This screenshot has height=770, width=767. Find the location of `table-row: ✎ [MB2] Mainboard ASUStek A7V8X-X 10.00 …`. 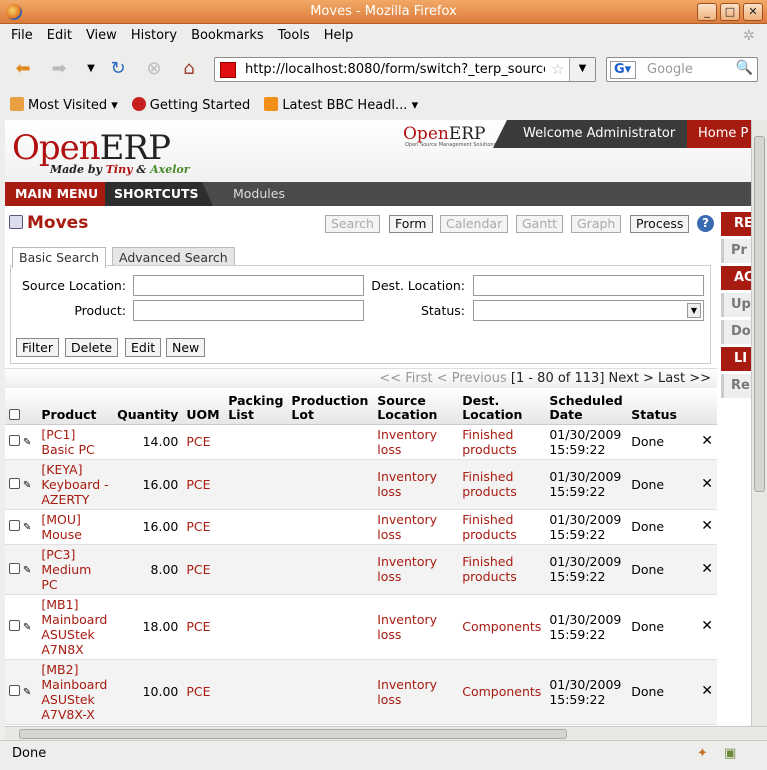

table-row: ✎ [MB2] Mainboard ASUStek A7V8X-X 10.00 … is located at coordinates (361, 692).